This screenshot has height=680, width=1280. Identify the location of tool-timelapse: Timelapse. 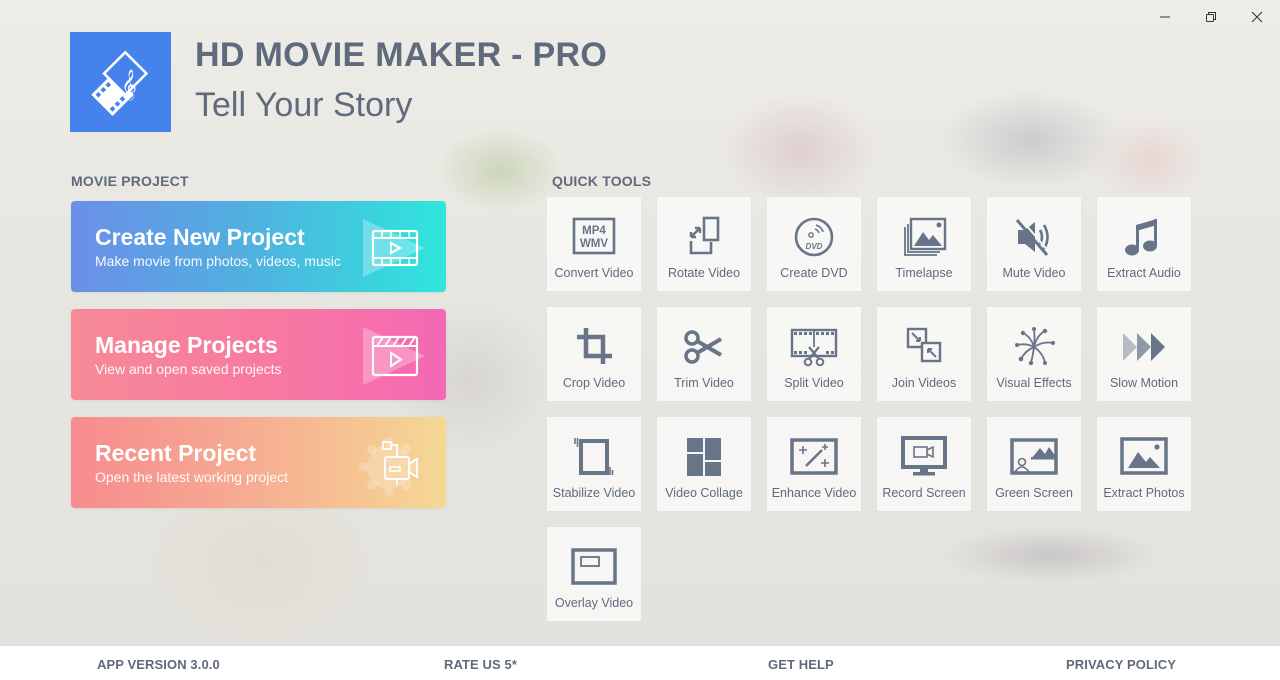
(924, 244).